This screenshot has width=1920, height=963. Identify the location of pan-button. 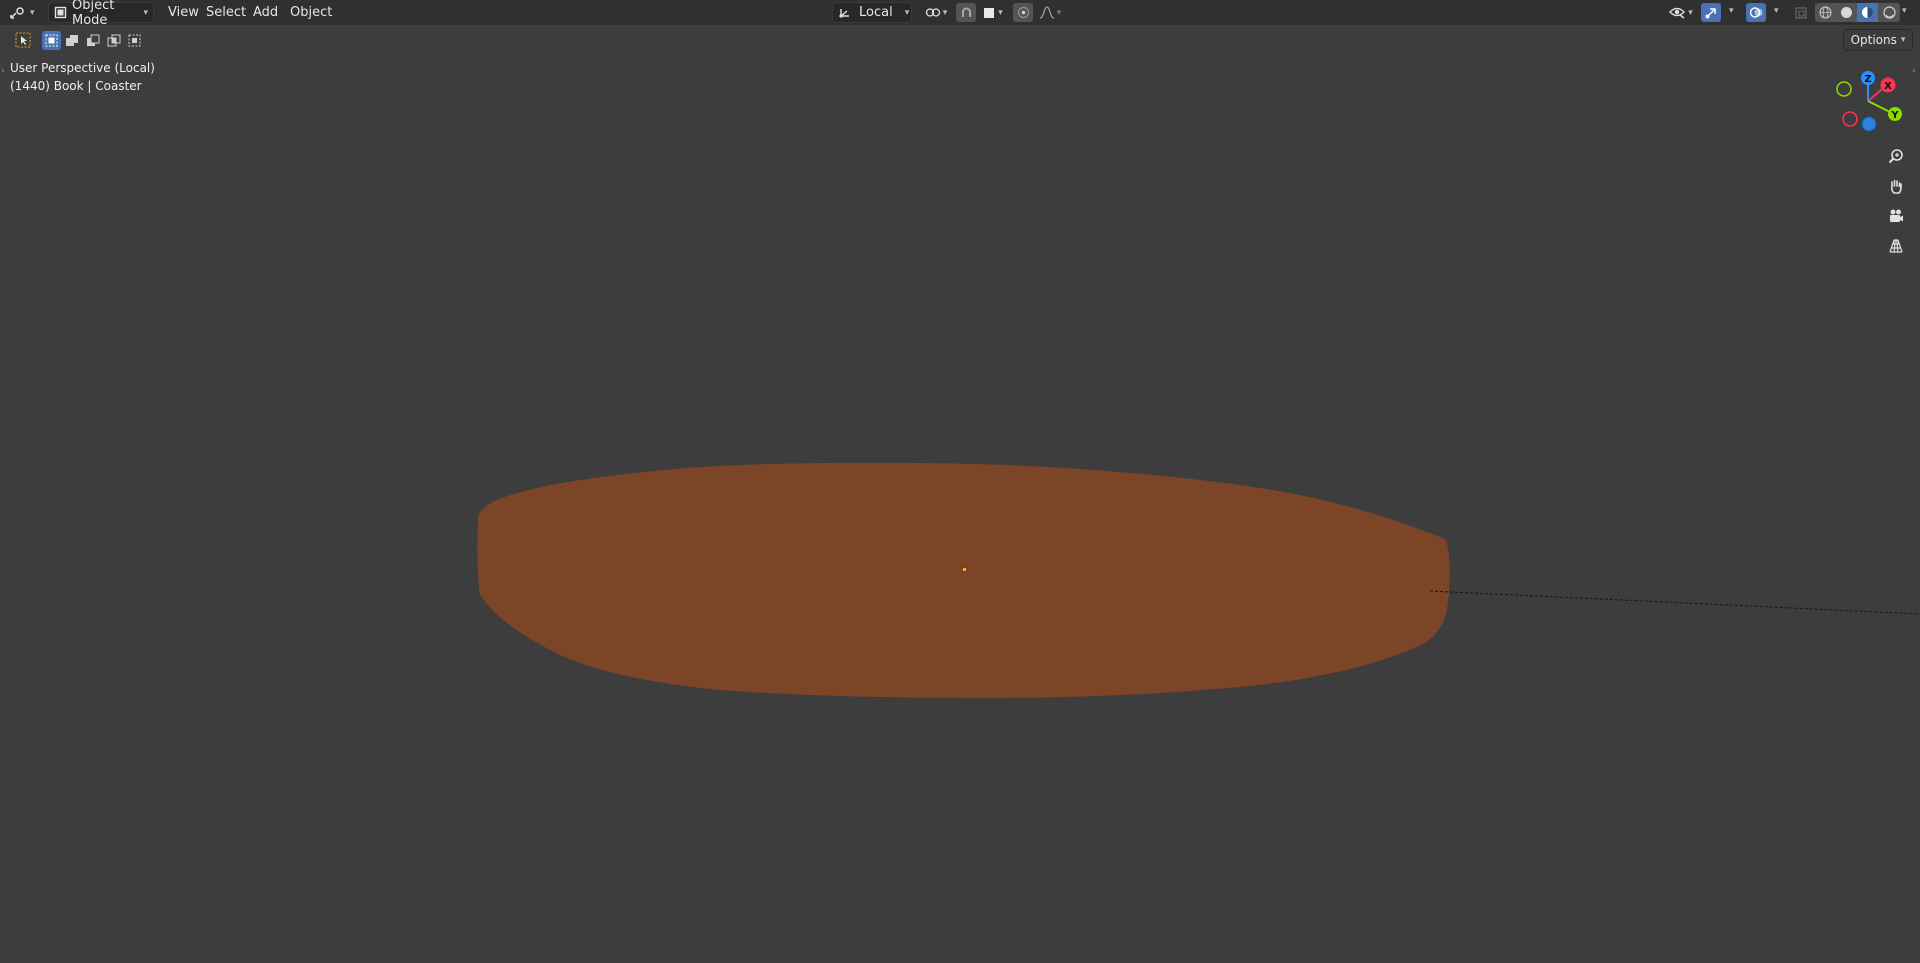
(1896, 186).